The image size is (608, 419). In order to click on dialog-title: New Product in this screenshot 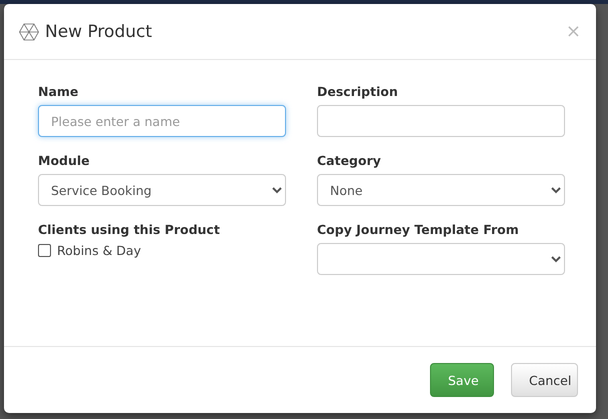, I will do `click(98, 32)`.